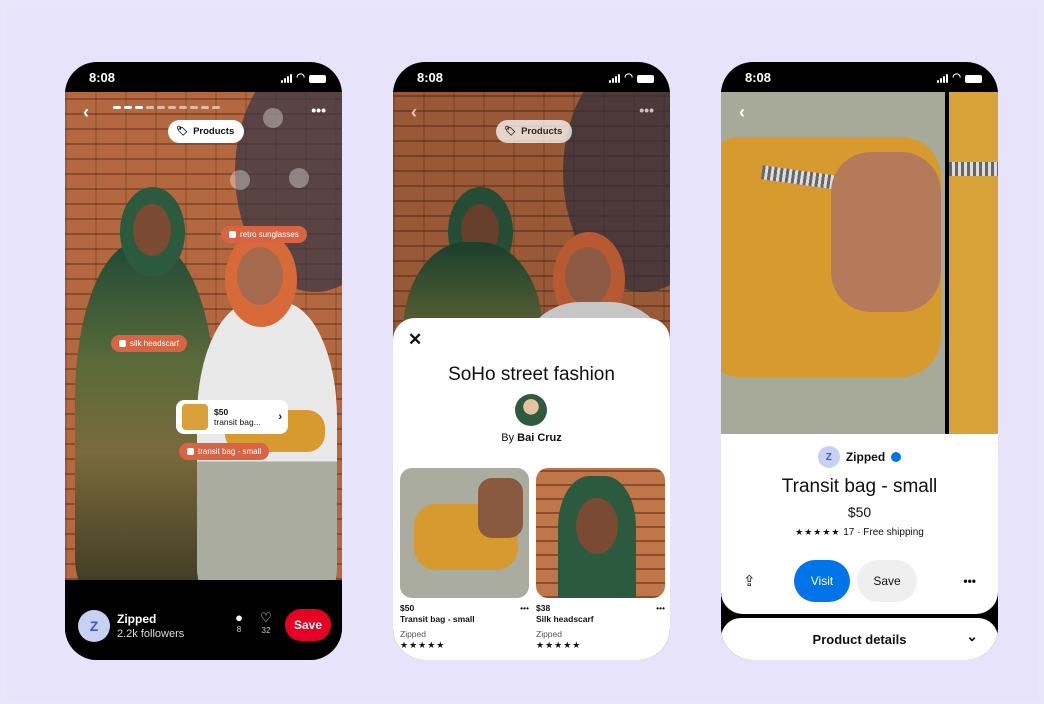 The width and height of the screenshot is (1044, 704). What do you see at coordinates (149, 343) in the screenshot?
I see `product-tag-headscarf: silk headscarf` at bounding box center [149, 343].